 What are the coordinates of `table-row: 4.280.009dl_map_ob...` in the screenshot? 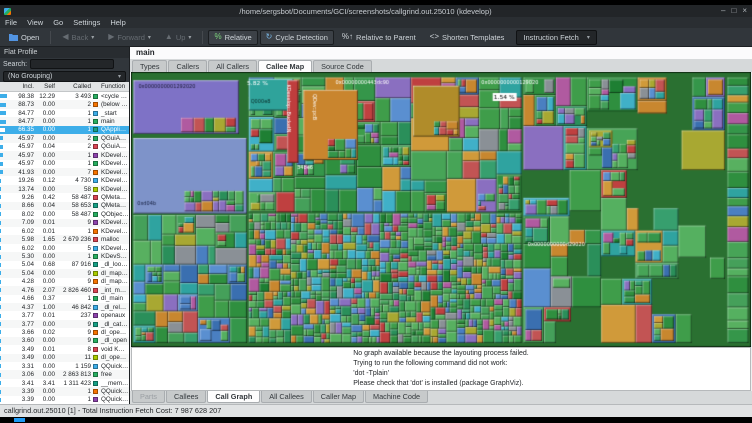 It's located at (64, 282).